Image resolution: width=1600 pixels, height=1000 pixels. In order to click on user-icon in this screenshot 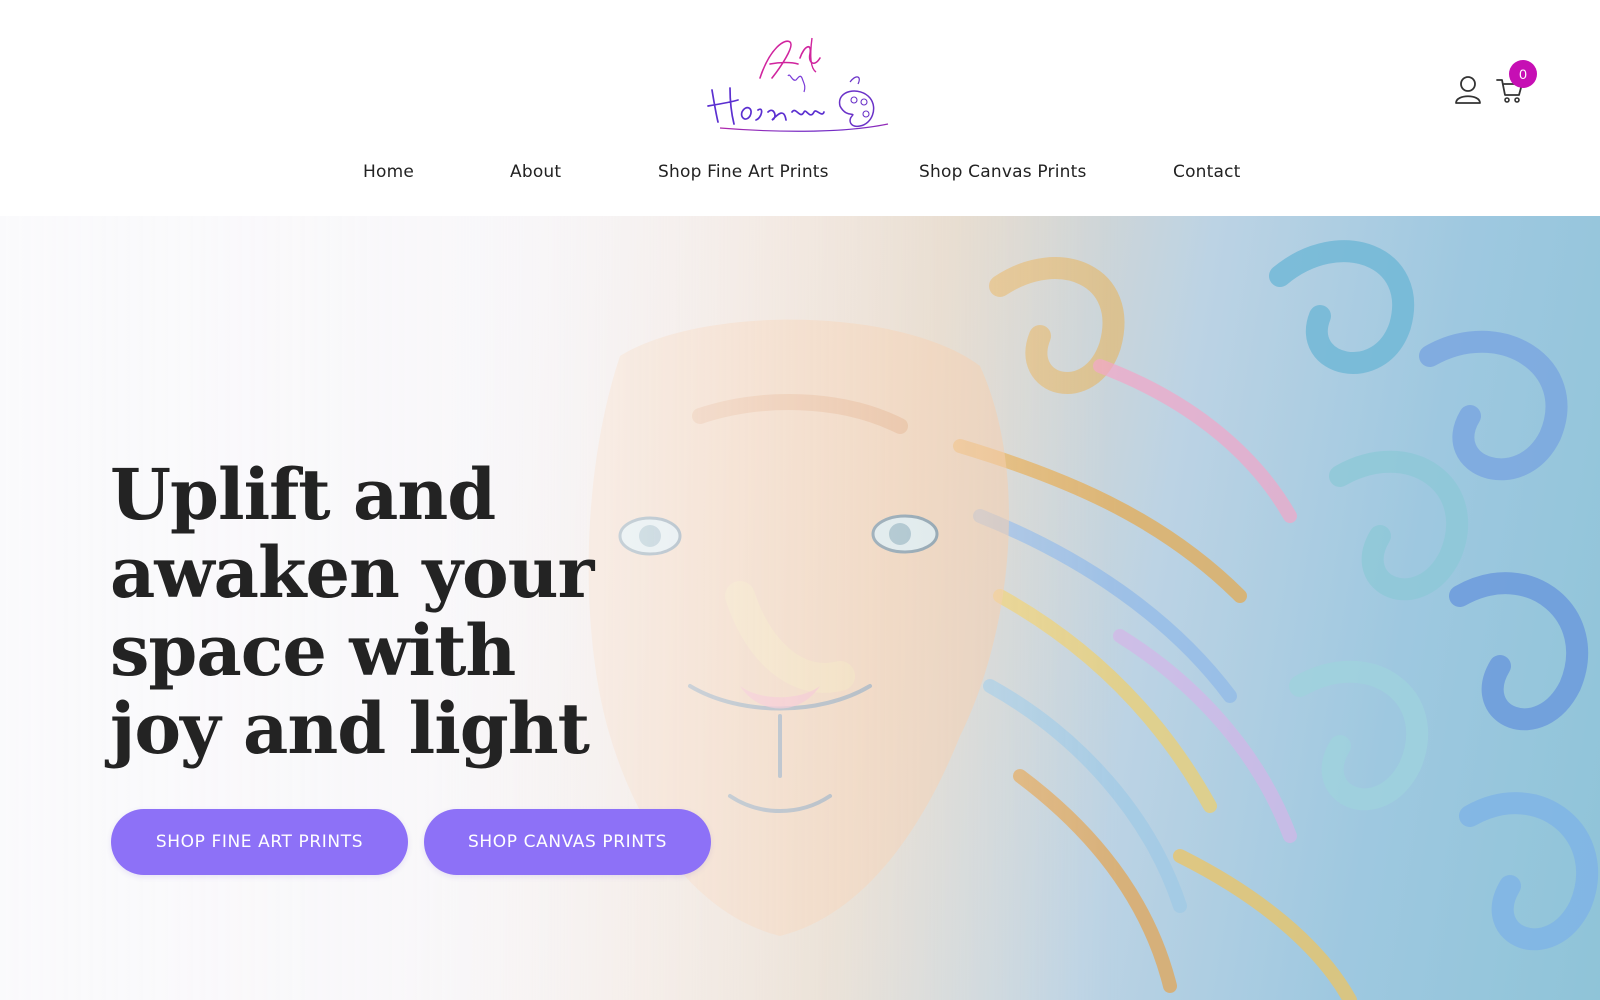, I will do `click(1468, 89)`.